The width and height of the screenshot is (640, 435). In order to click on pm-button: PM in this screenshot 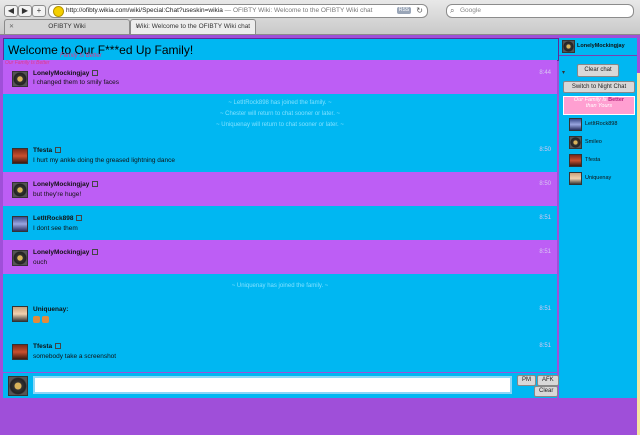, I will do `click(526, 380)`.